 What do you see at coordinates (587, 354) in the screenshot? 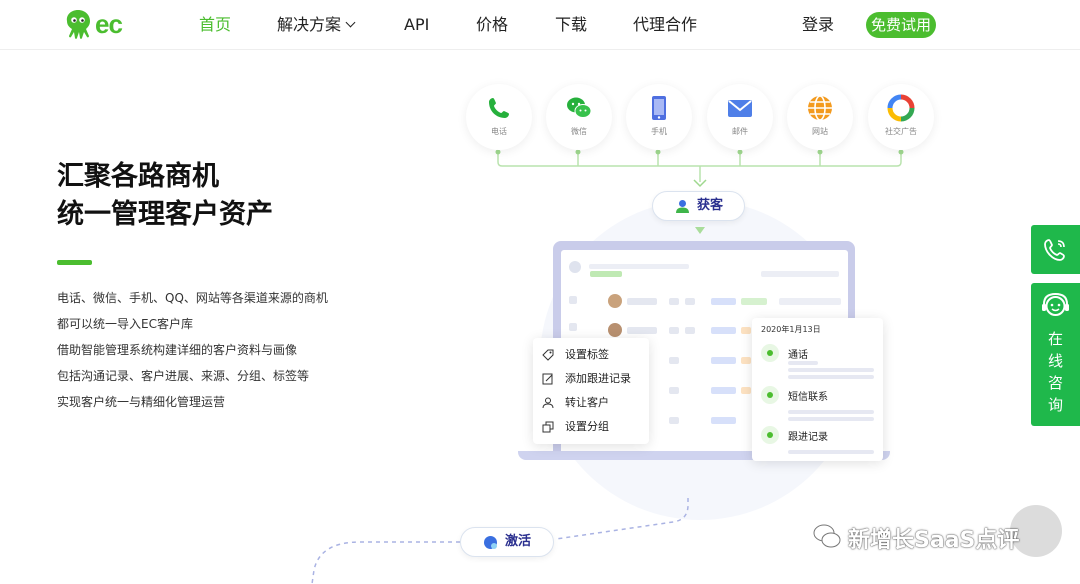
I see `menu-item-label: 设置标签` at bounding box center [587, 354].